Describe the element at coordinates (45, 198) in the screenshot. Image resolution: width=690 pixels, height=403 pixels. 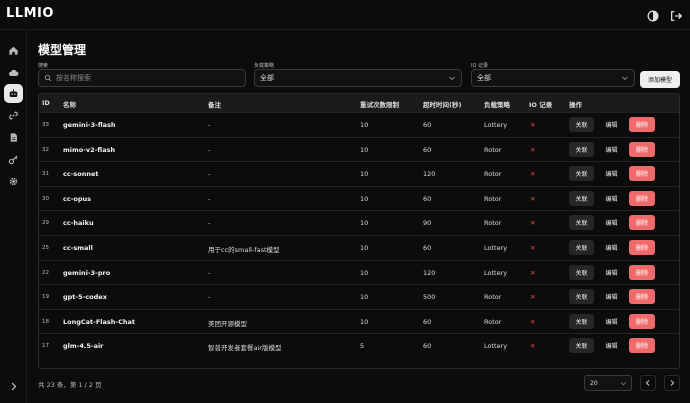
I see `cell-id: 30` at that location.